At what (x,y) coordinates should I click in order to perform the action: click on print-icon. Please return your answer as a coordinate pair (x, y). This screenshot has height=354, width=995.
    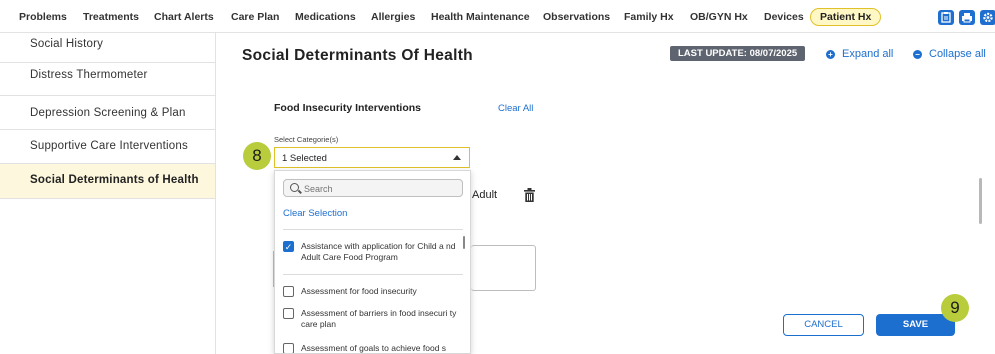
    Looking at the image, I should click on (967, 17).